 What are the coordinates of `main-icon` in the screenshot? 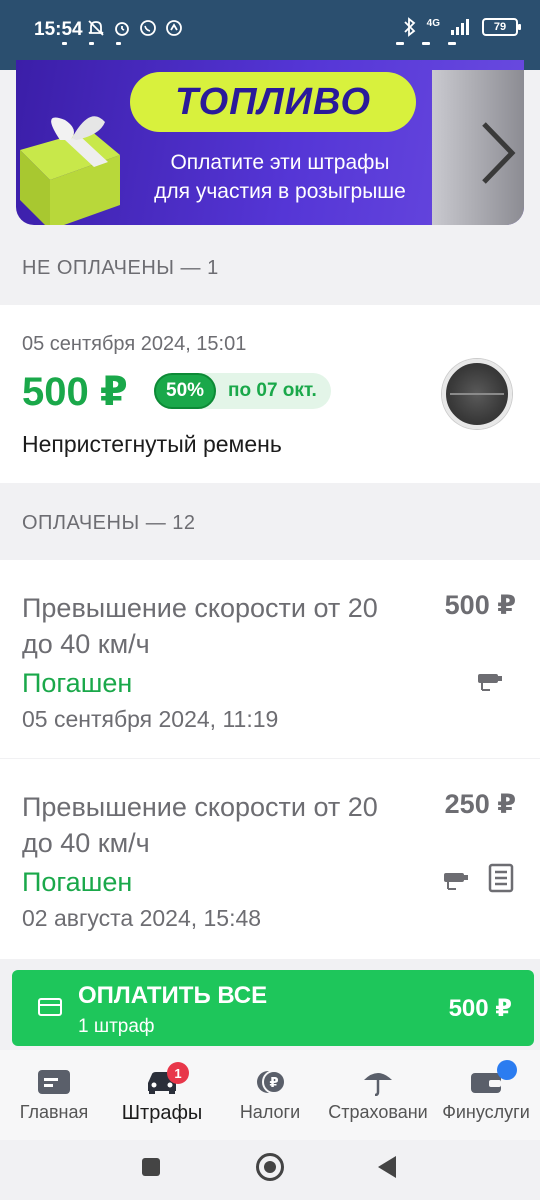 It's located at (54, 1082).